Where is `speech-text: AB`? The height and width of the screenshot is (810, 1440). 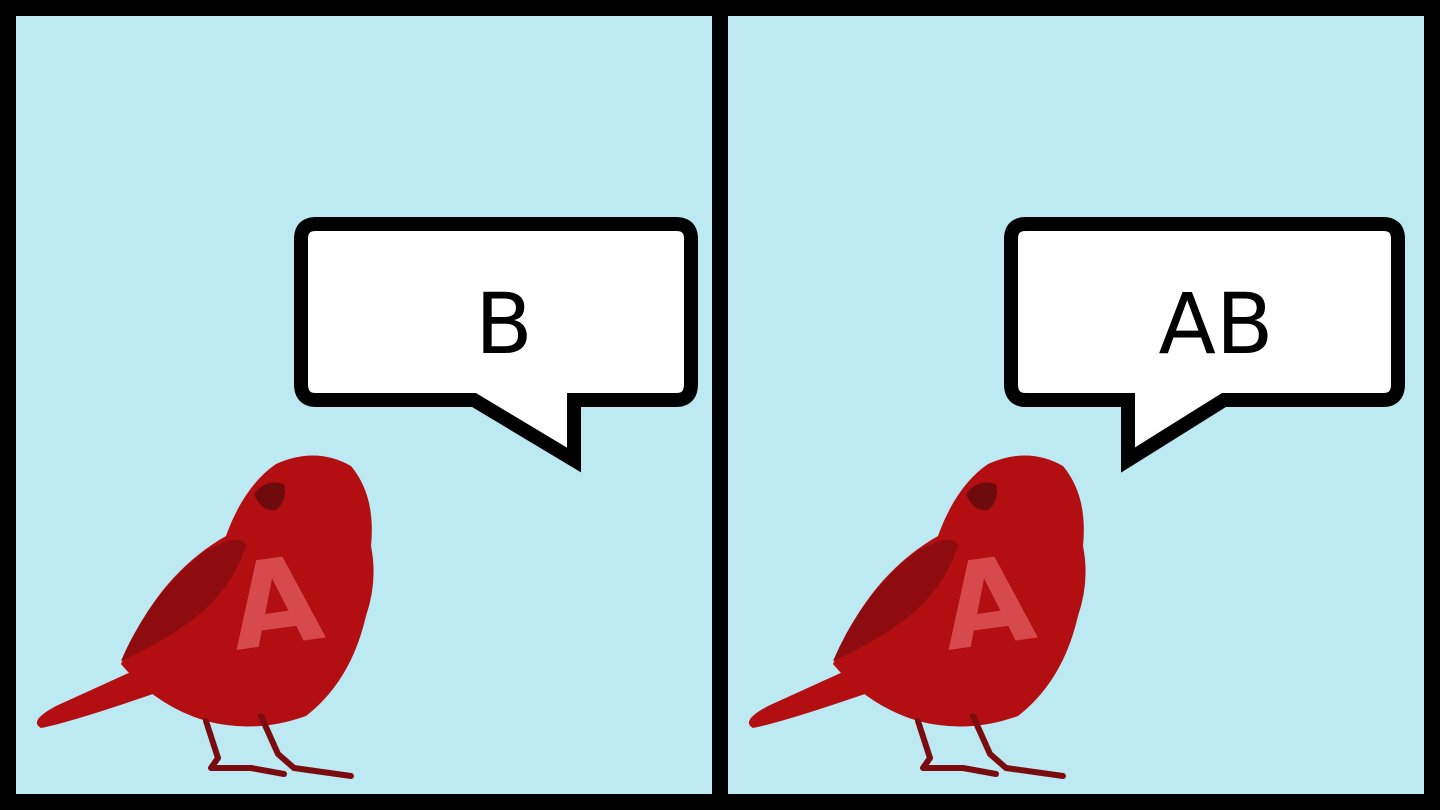
speech-text: AB is located at coordinates (1216, 324).